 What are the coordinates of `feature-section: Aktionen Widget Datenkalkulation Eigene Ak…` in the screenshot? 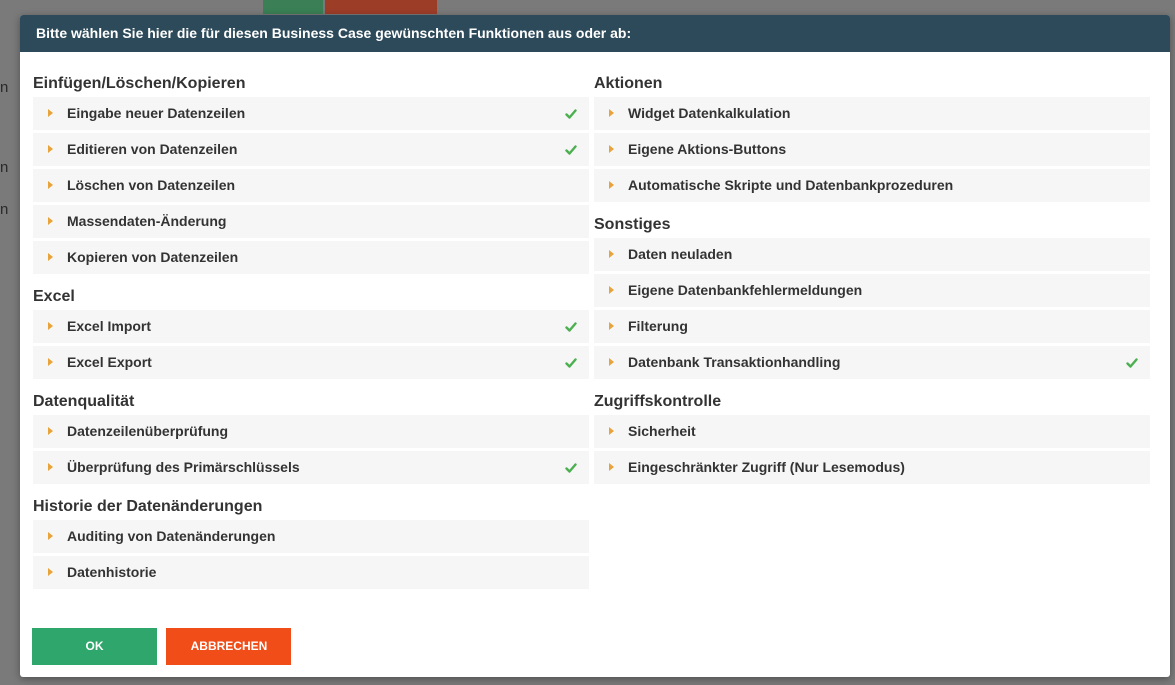 It's located at (872, 136).